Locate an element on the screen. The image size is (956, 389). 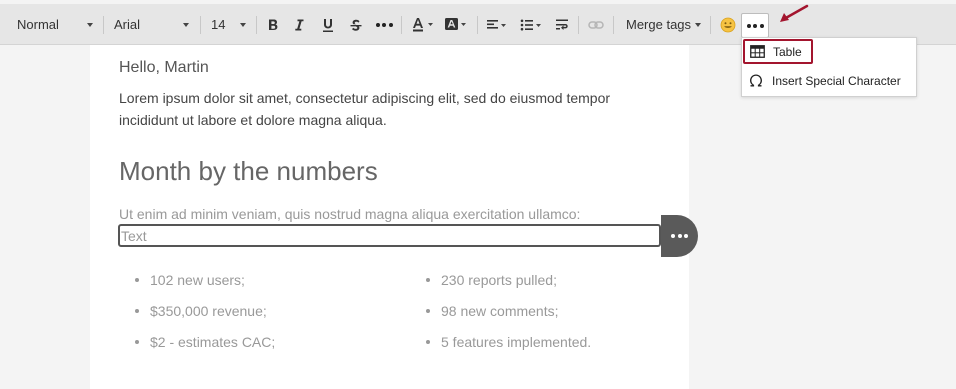
list-button is located at coordinates (532, 25).